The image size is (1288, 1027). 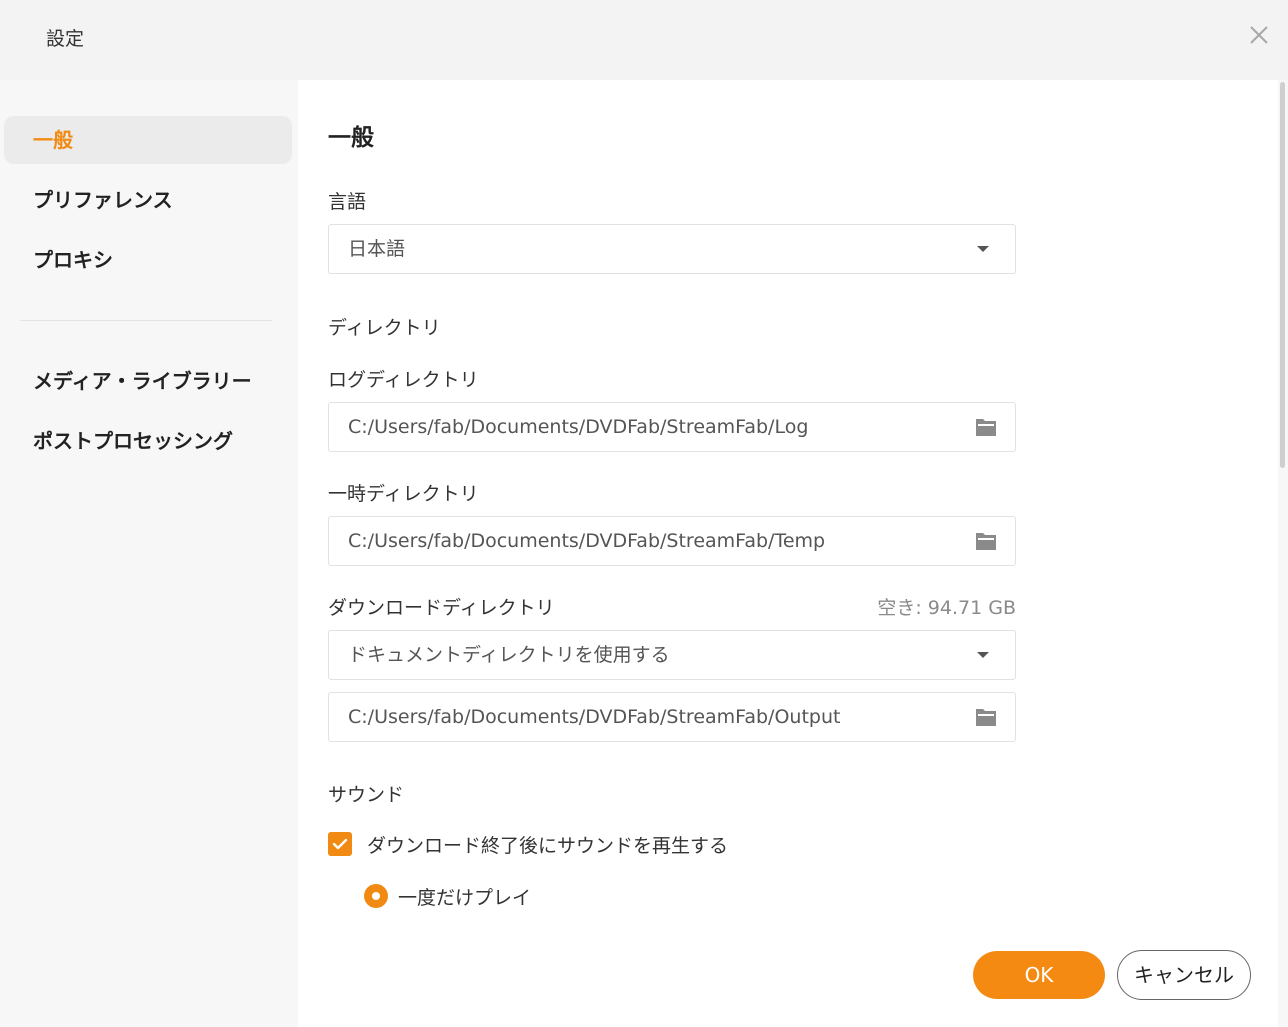 I want to click on language-value: 日本語, so click(x=377, y=249).